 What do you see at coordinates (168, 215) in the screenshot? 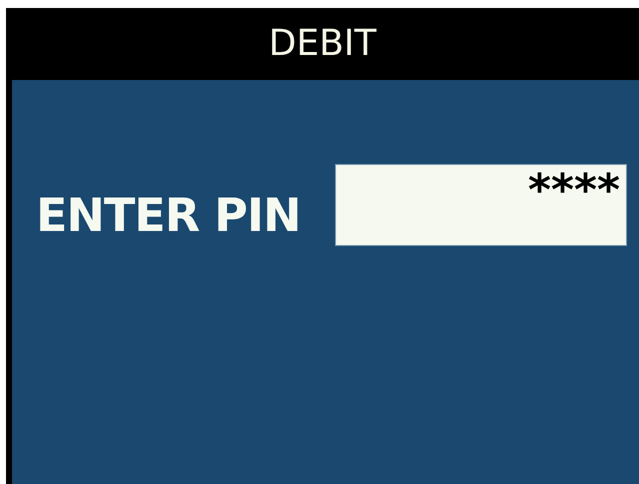
I see `pin-label: ENTER PIN` at bounding box center [168, 215].